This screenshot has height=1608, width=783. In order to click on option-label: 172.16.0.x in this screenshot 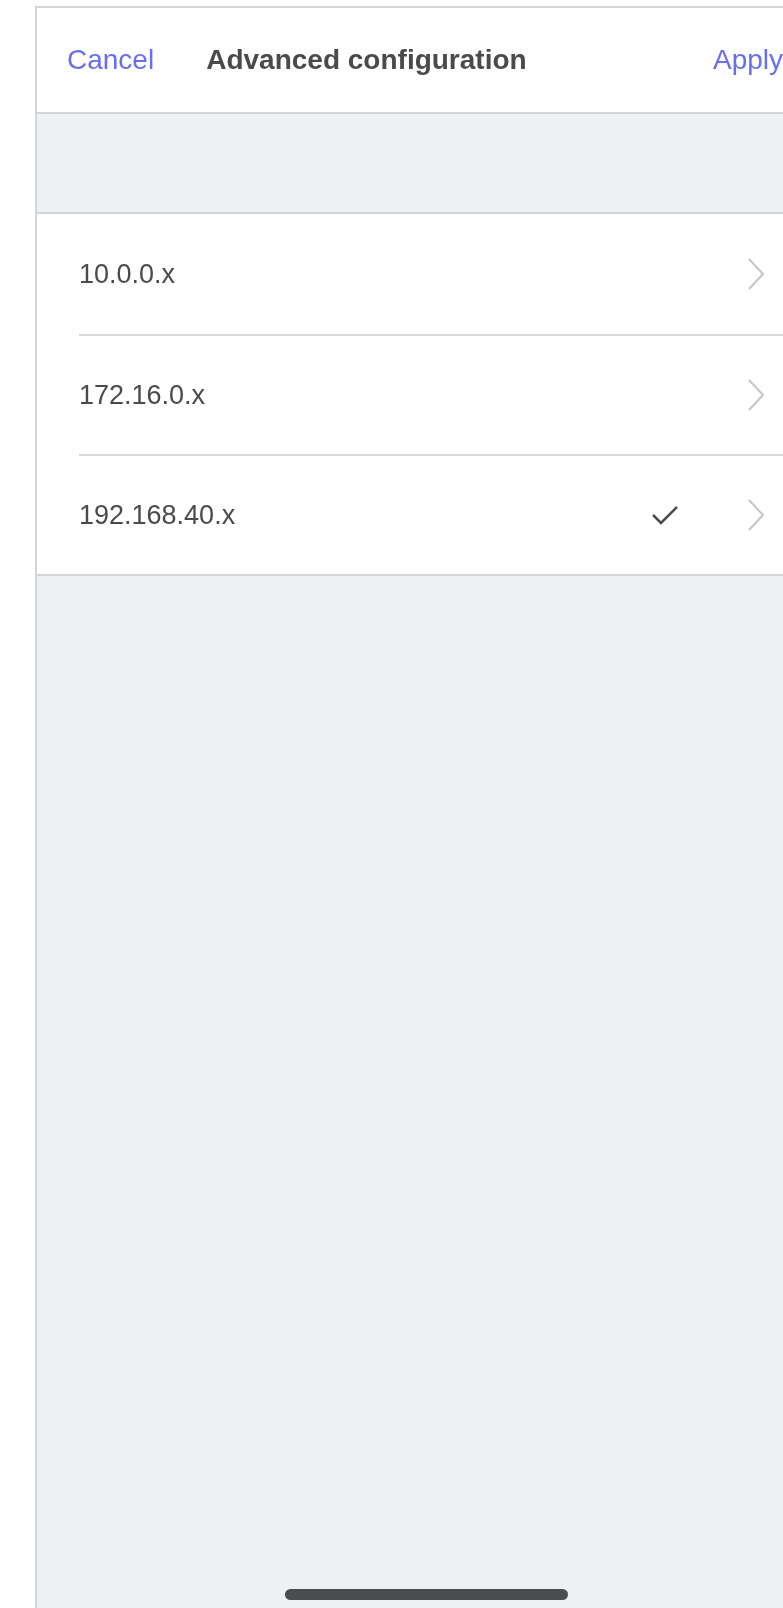, I will do `click(143, 395)`.